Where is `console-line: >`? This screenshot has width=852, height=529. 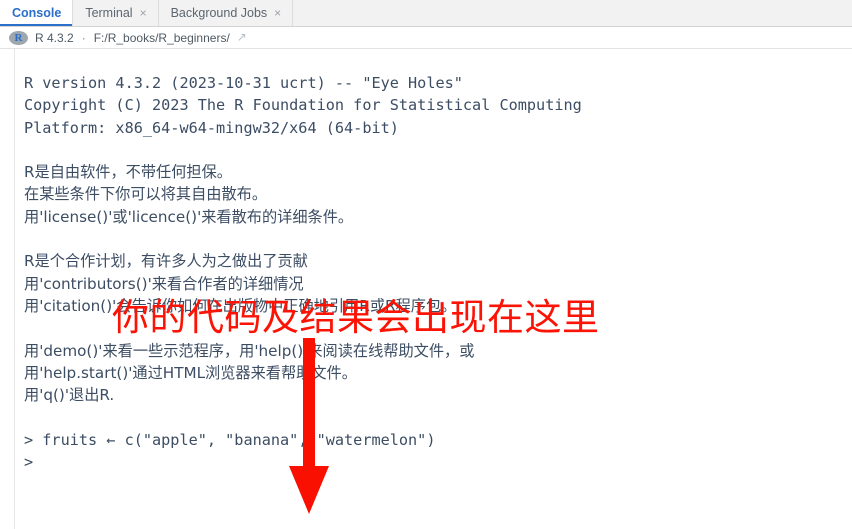 console-line: > is located at coordinates (29, 462).